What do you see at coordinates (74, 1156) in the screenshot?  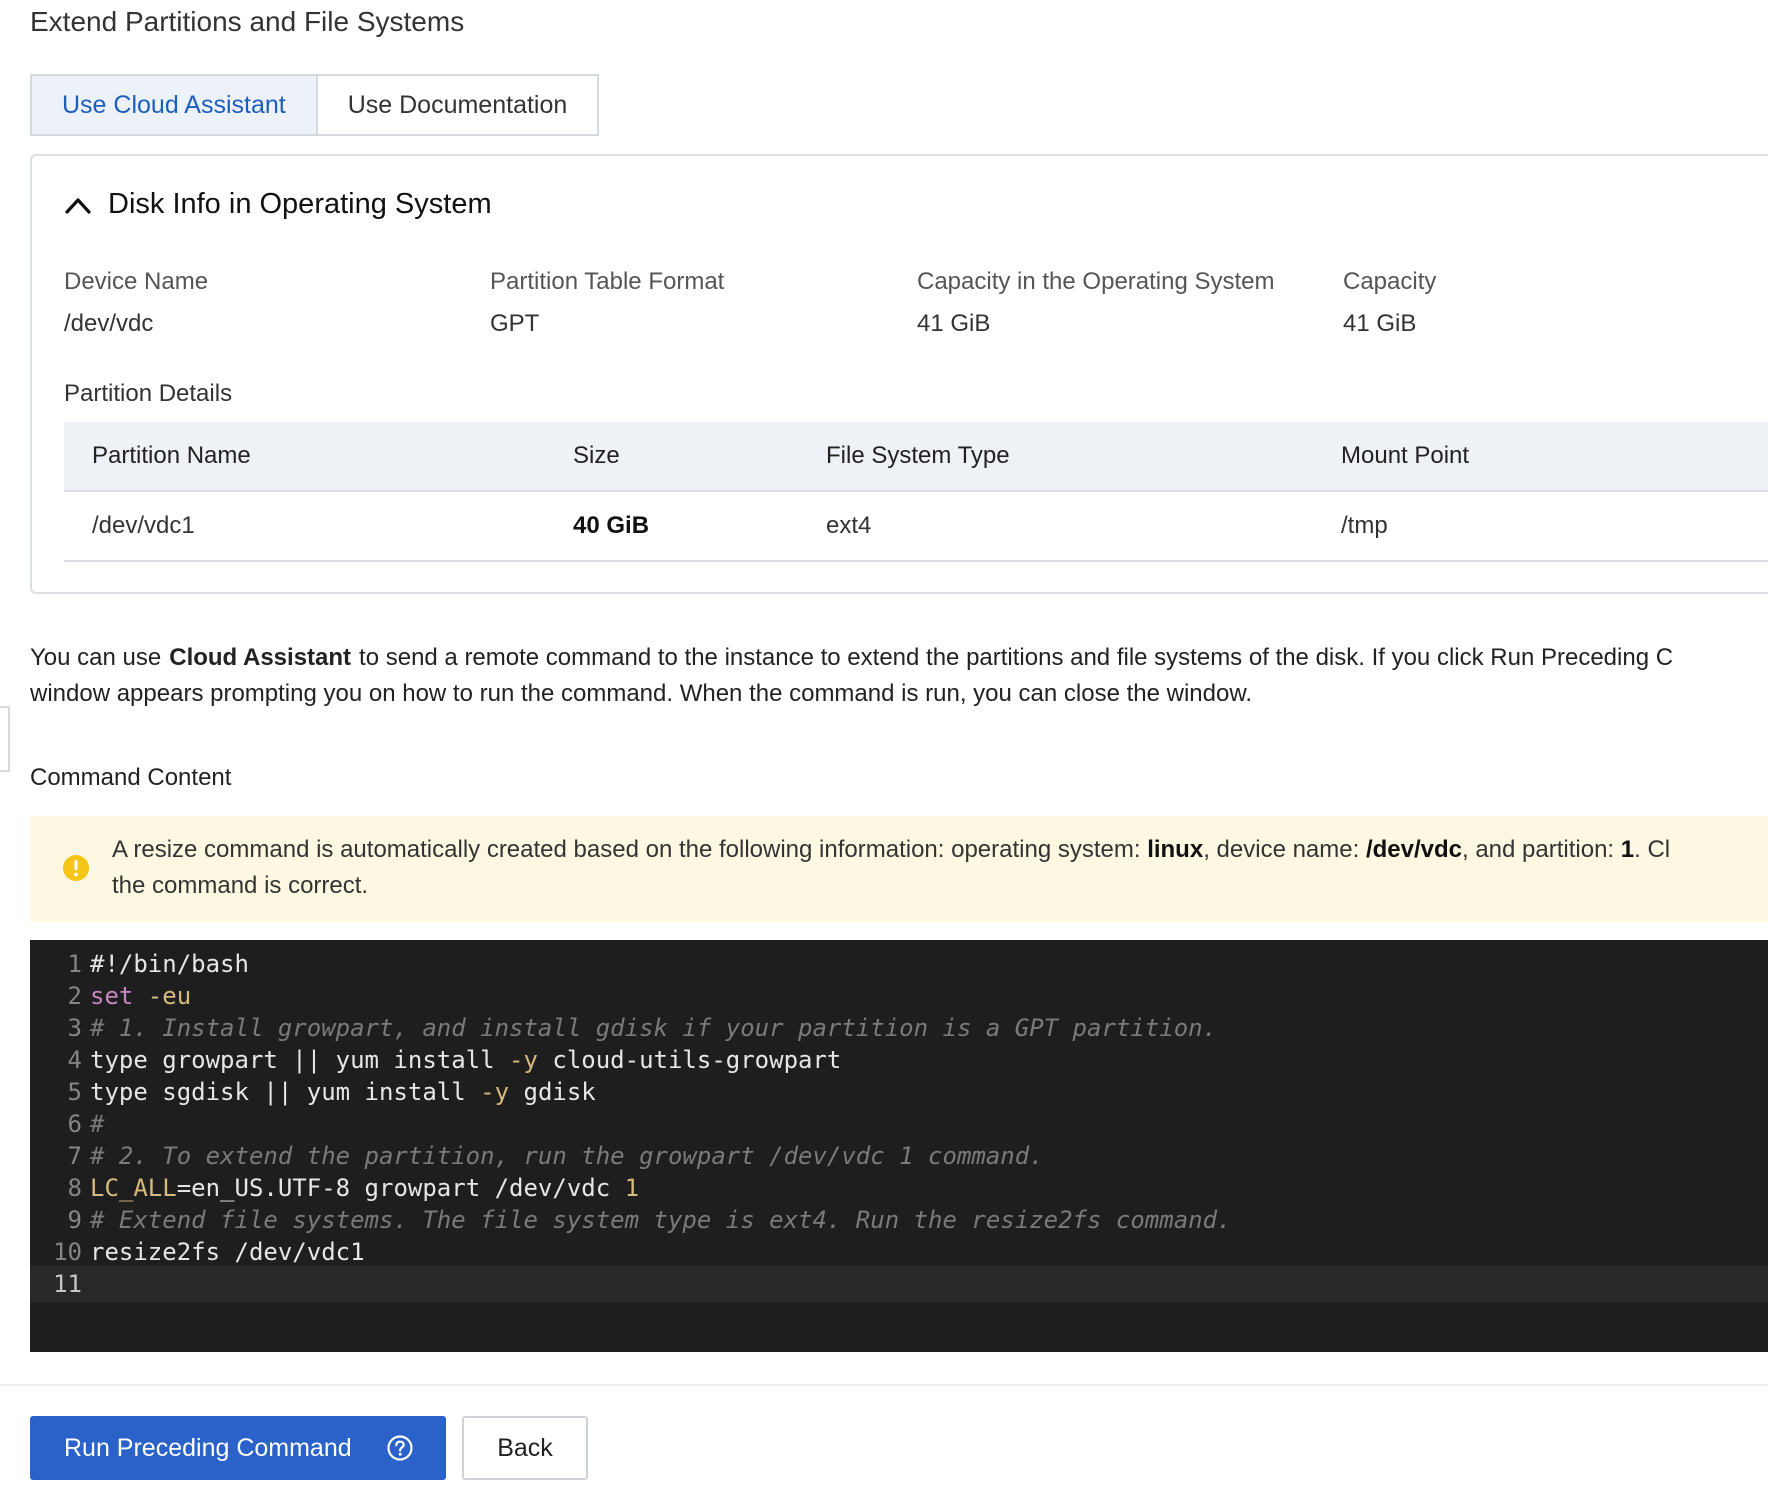 I see `line-number: 7` at bounding box center [74, 1156].